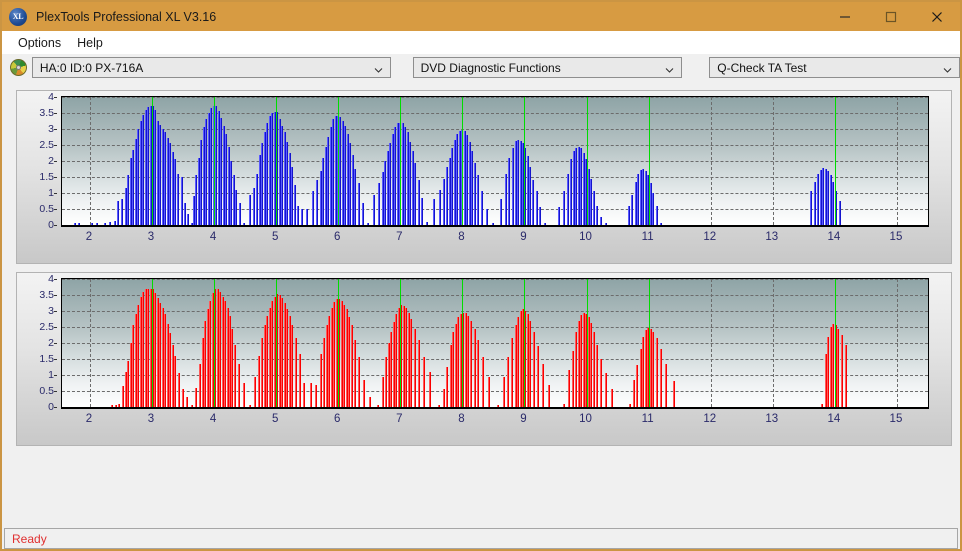 This screenshot has height=551, width=962. Describe the element at coordinates (275, 419) in the screenshot. I see `x-axis-tick-label: 5` at that location.